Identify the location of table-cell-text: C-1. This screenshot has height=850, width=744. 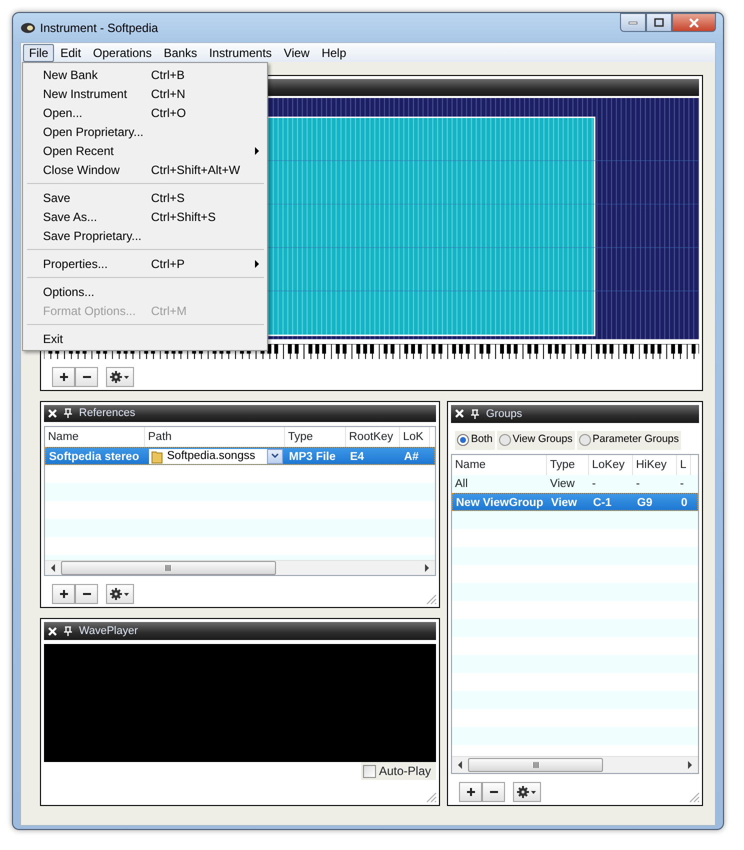
(602, 503).